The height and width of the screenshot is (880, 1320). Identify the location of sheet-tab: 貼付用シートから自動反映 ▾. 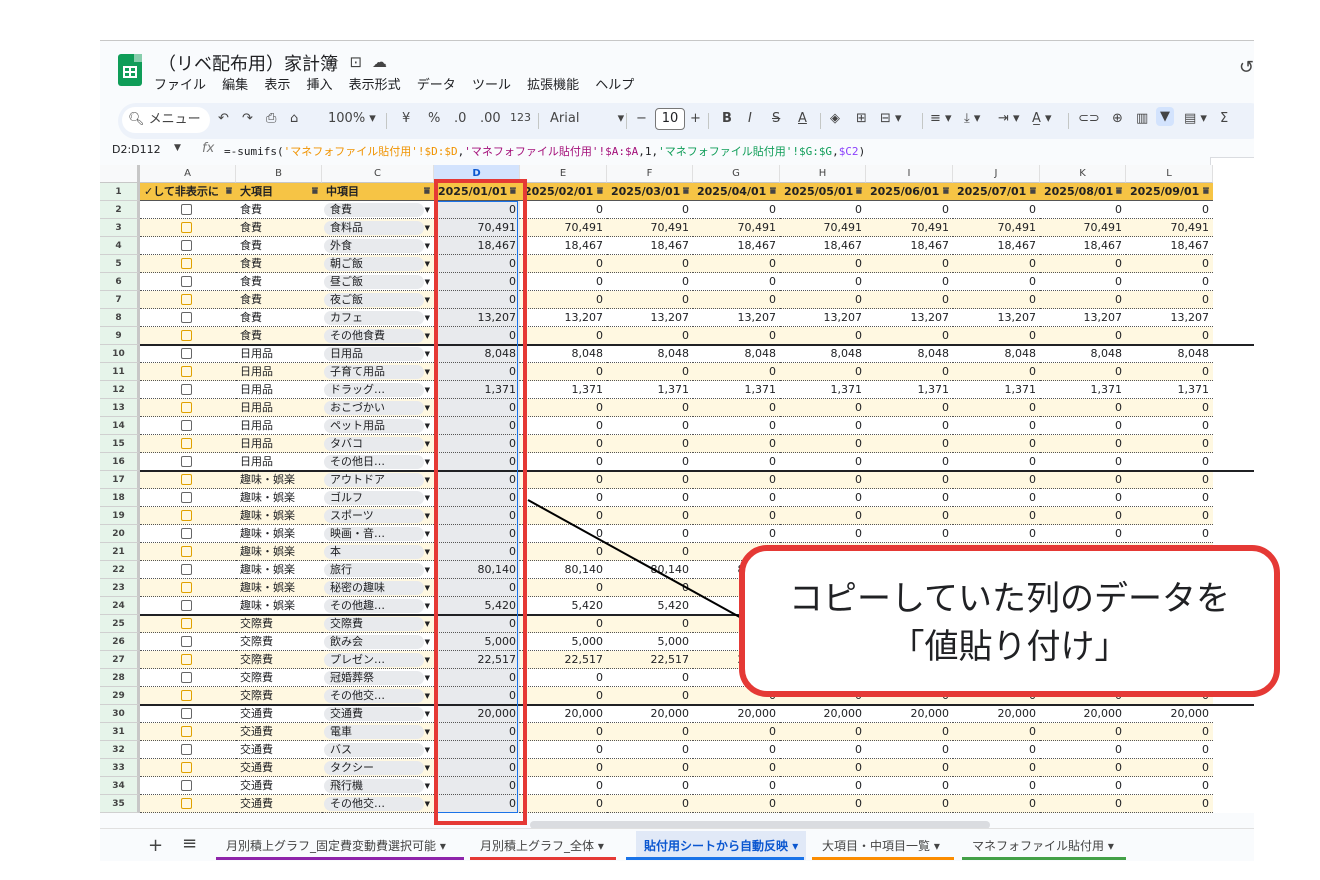
(721, 845).